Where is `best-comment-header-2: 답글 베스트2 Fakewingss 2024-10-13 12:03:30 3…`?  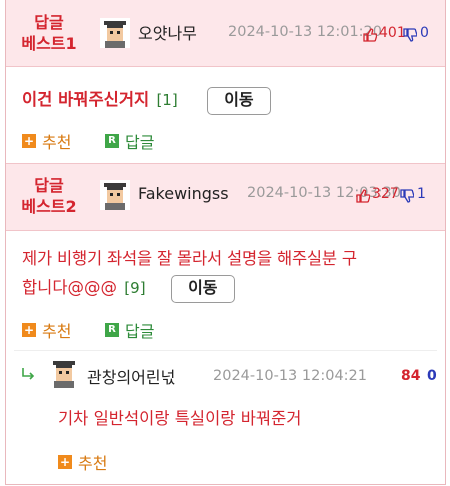
best-comment-header-2: 답글 베스트2 Fakewingss 2024-10-13 12:03:30 3… is located at coordinates (225, 197).